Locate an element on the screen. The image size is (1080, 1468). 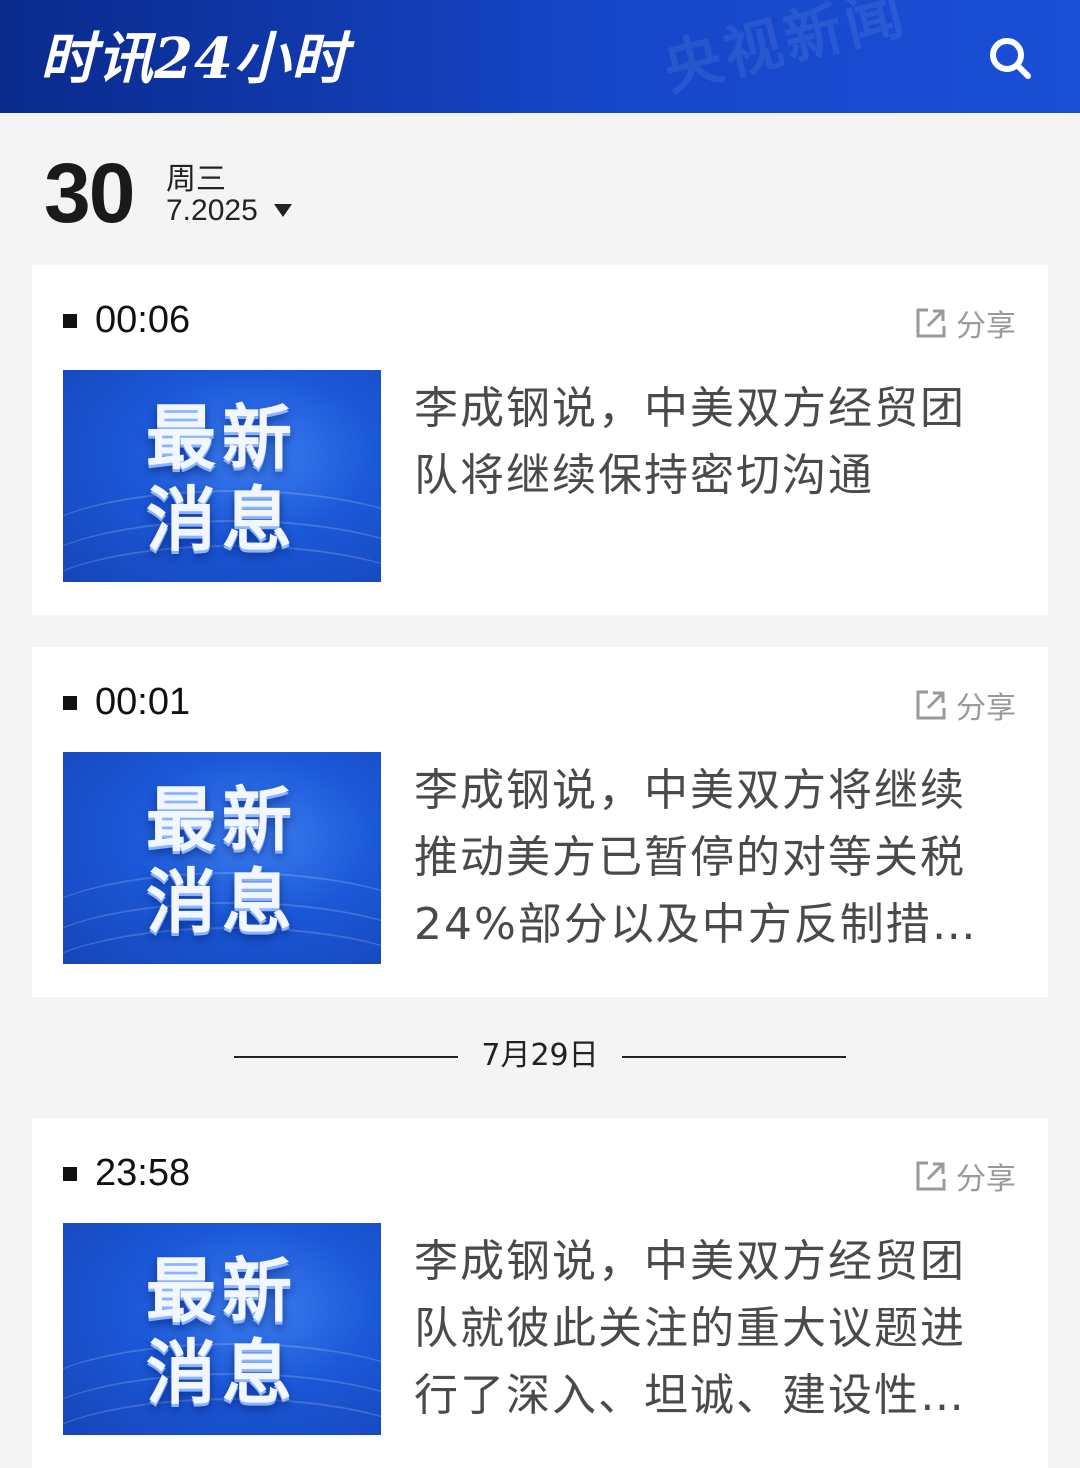
news-time: 00:06 is located at coordinates (143, 320).